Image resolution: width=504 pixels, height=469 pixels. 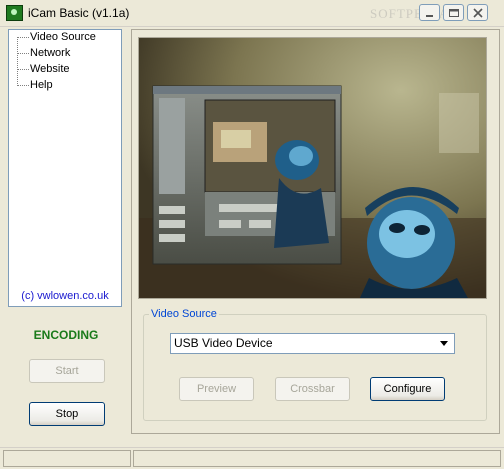 I want to click on nav-item-label: Help, so click(x=41, y=85).